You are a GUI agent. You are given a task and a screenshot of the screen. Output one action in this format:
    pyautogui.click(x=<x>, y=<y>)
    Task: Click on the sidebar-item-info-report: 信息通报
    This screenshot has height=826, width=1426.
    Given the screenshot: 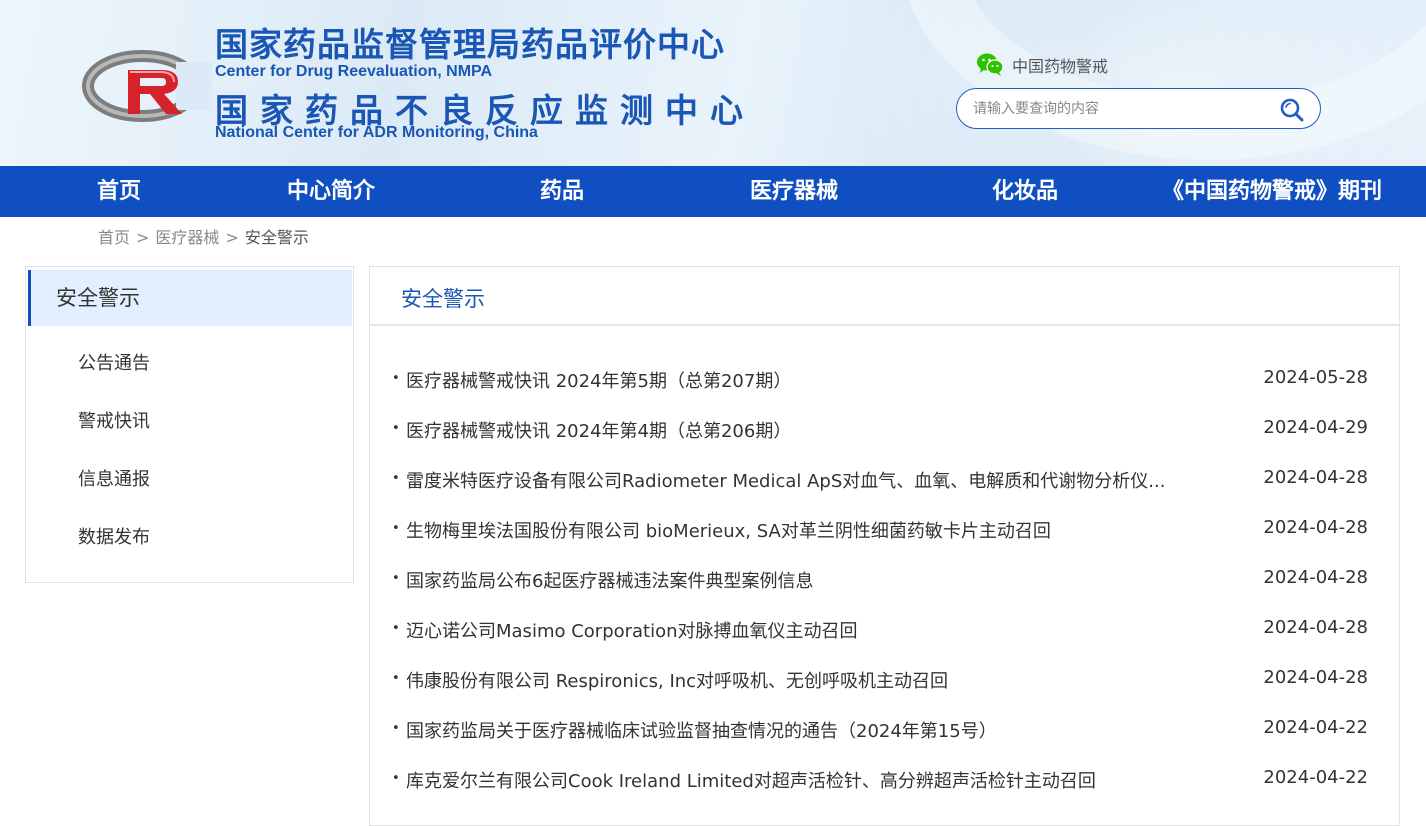 What is the action you would take?
    pyautogui.click(x=114, y=478)
    